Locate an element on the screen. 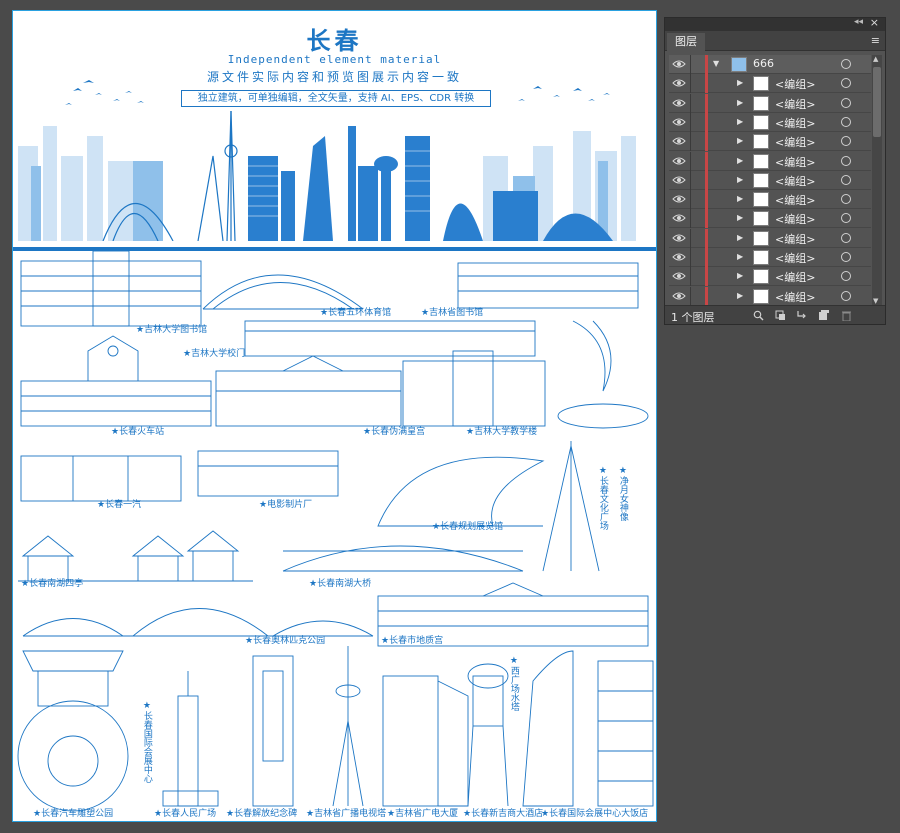 The width and height of the screenshot is (900, 833). panel-titlebar: ◂◂ × is located at coordinates (775, 23).